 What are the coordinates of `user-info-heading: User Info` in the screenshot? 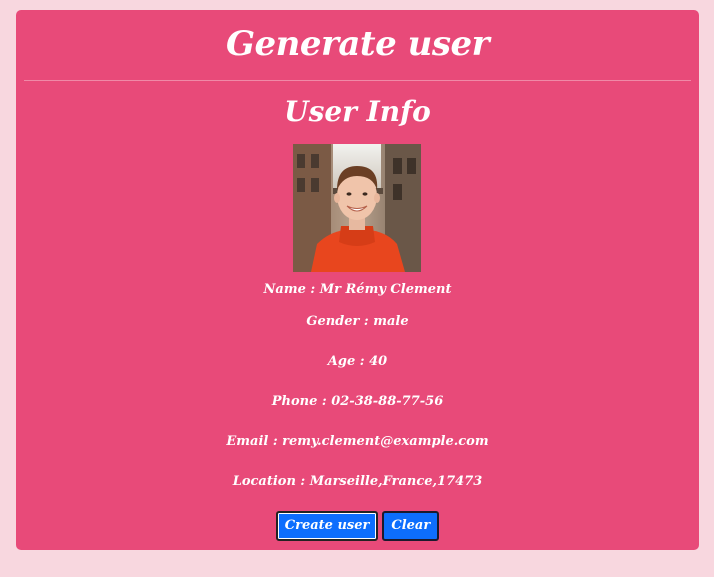 It's located at (357, 111).